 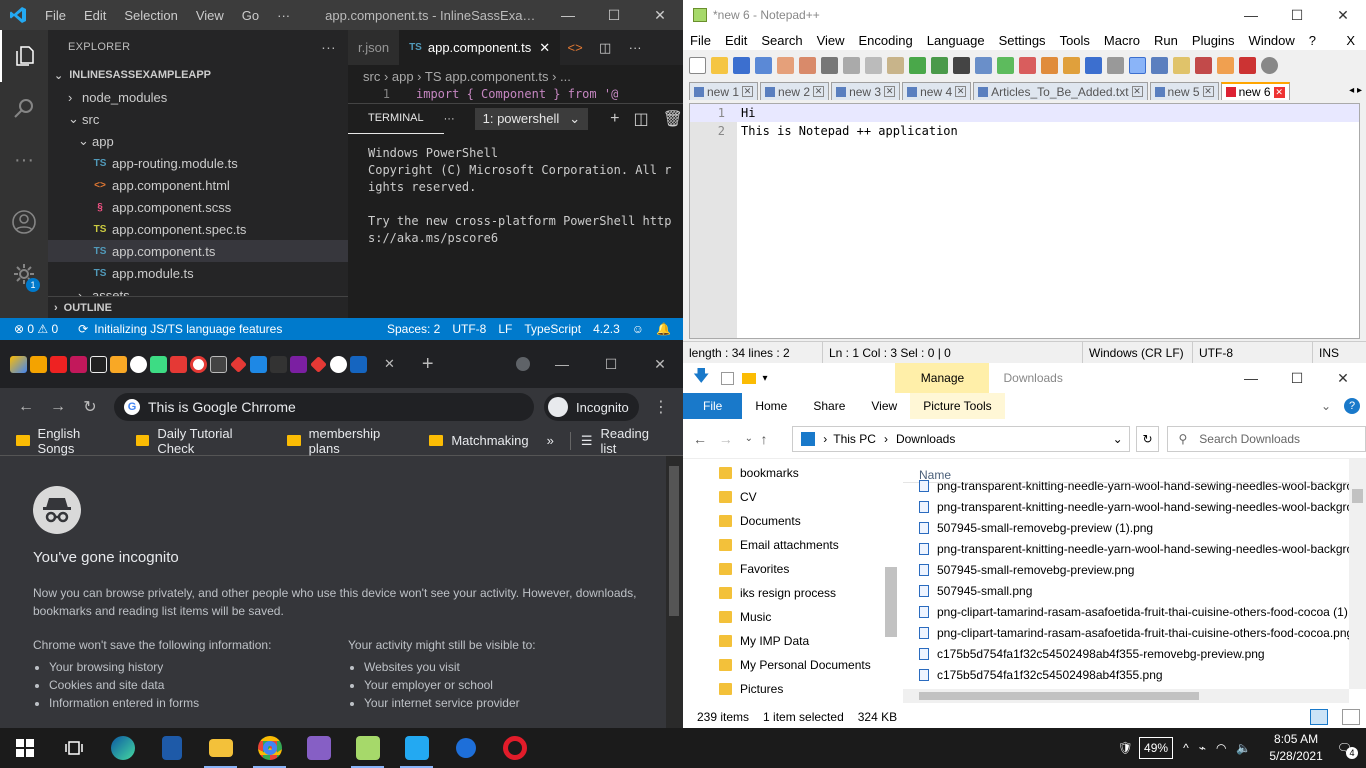 What do you see at coordinates (413, 329) in the screenshot?
I see `indent-status: Spaces: 2` at bounding box center [413, 329].